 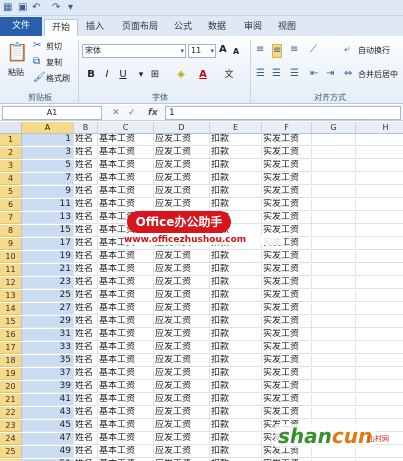 What do you see at coordinates (183, 27) in the screenshot?
I see `tab-formulas: 公式` at bounding box center [183, 27].